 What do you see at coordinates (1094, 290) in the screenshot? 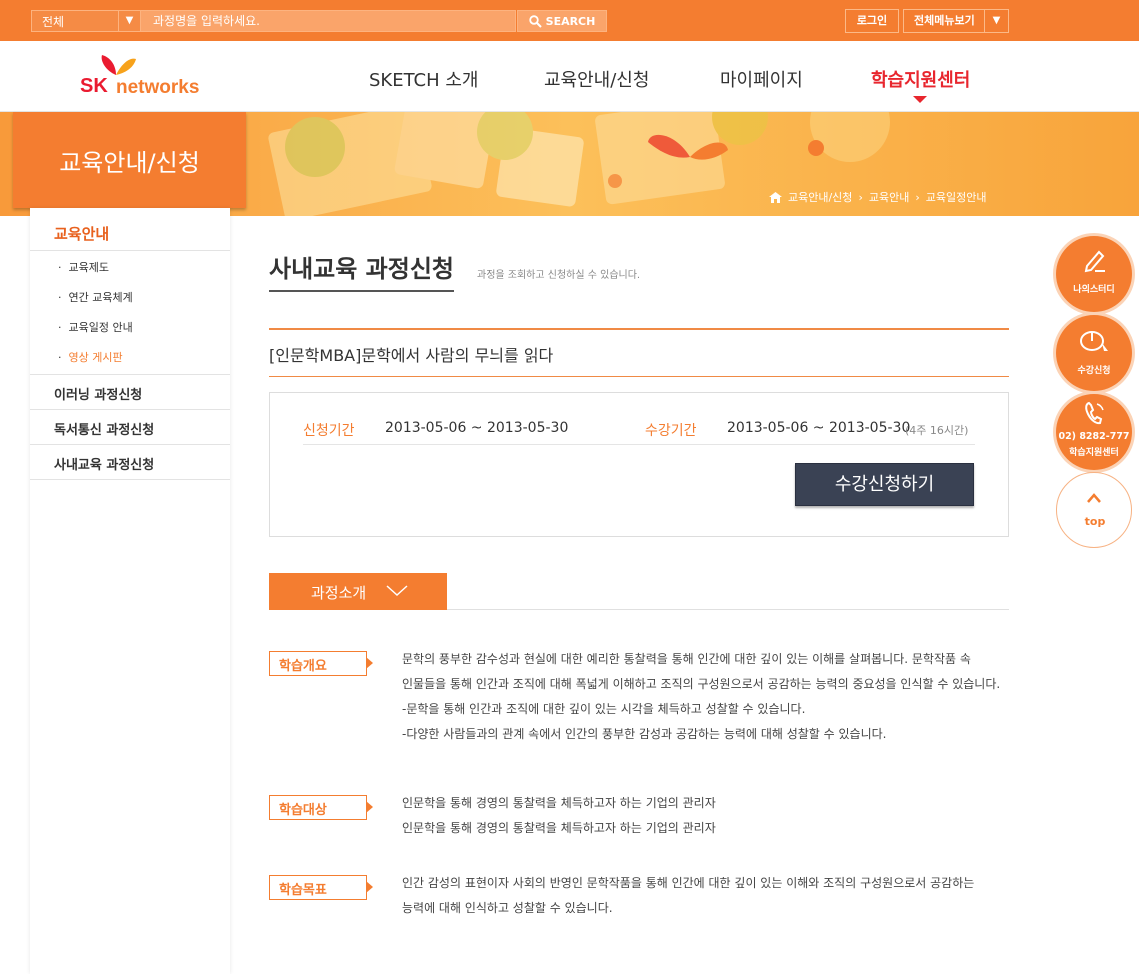
I see `quick-label: 나의스터디` at bounding box center [1094, 290].